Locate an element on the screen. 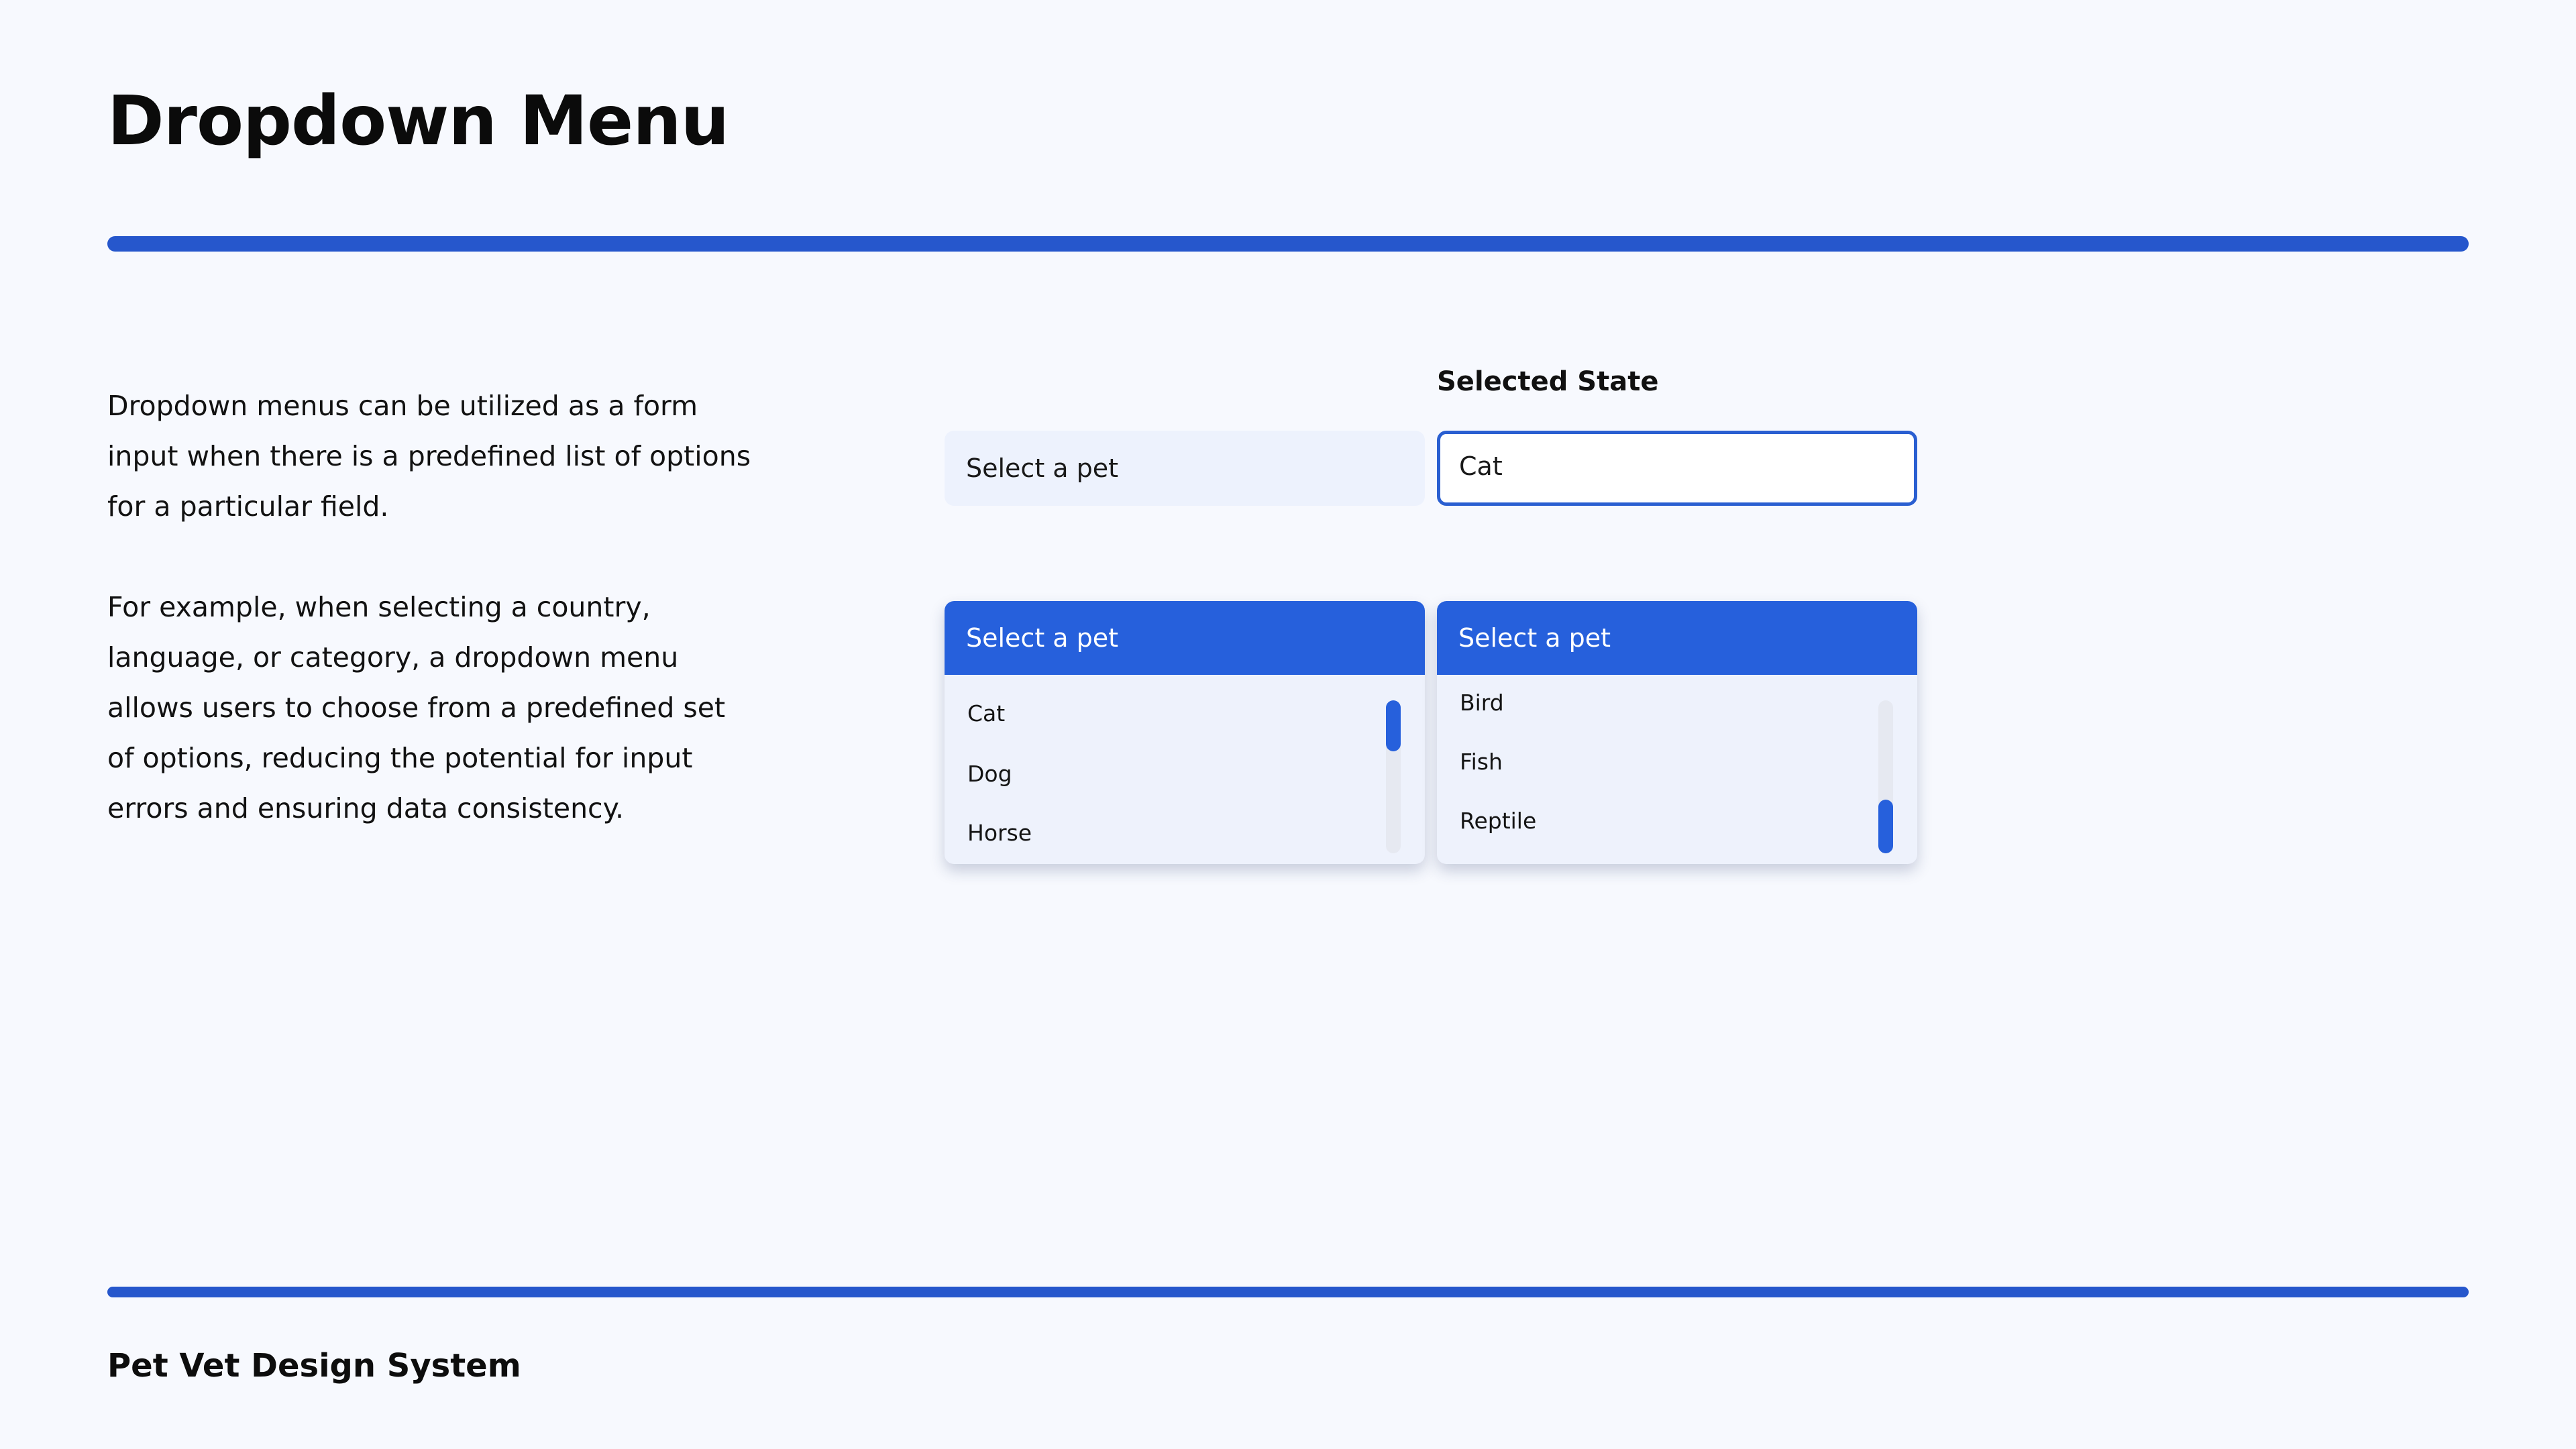 The height and width of the screenshot is (1449, 2576). dropdown-option-cat: Cat is located at coordinates (986, 713).